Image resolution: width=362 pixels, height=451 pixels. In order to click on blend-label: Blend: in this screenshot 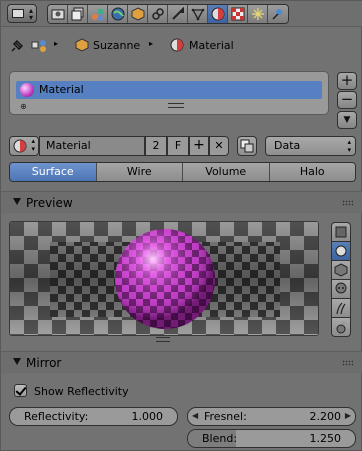, I will do `click(220, 438)`.